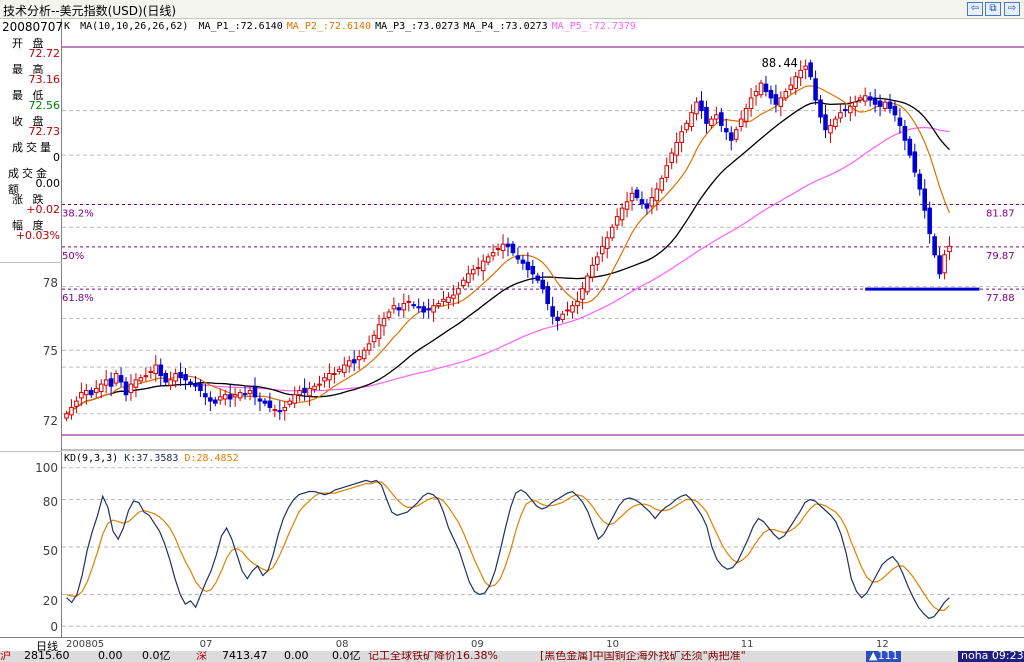 The image size is (1024, 662). Describe the element at coordinates (31, 262) in the screenshot. I see `panel-divider` at that location.